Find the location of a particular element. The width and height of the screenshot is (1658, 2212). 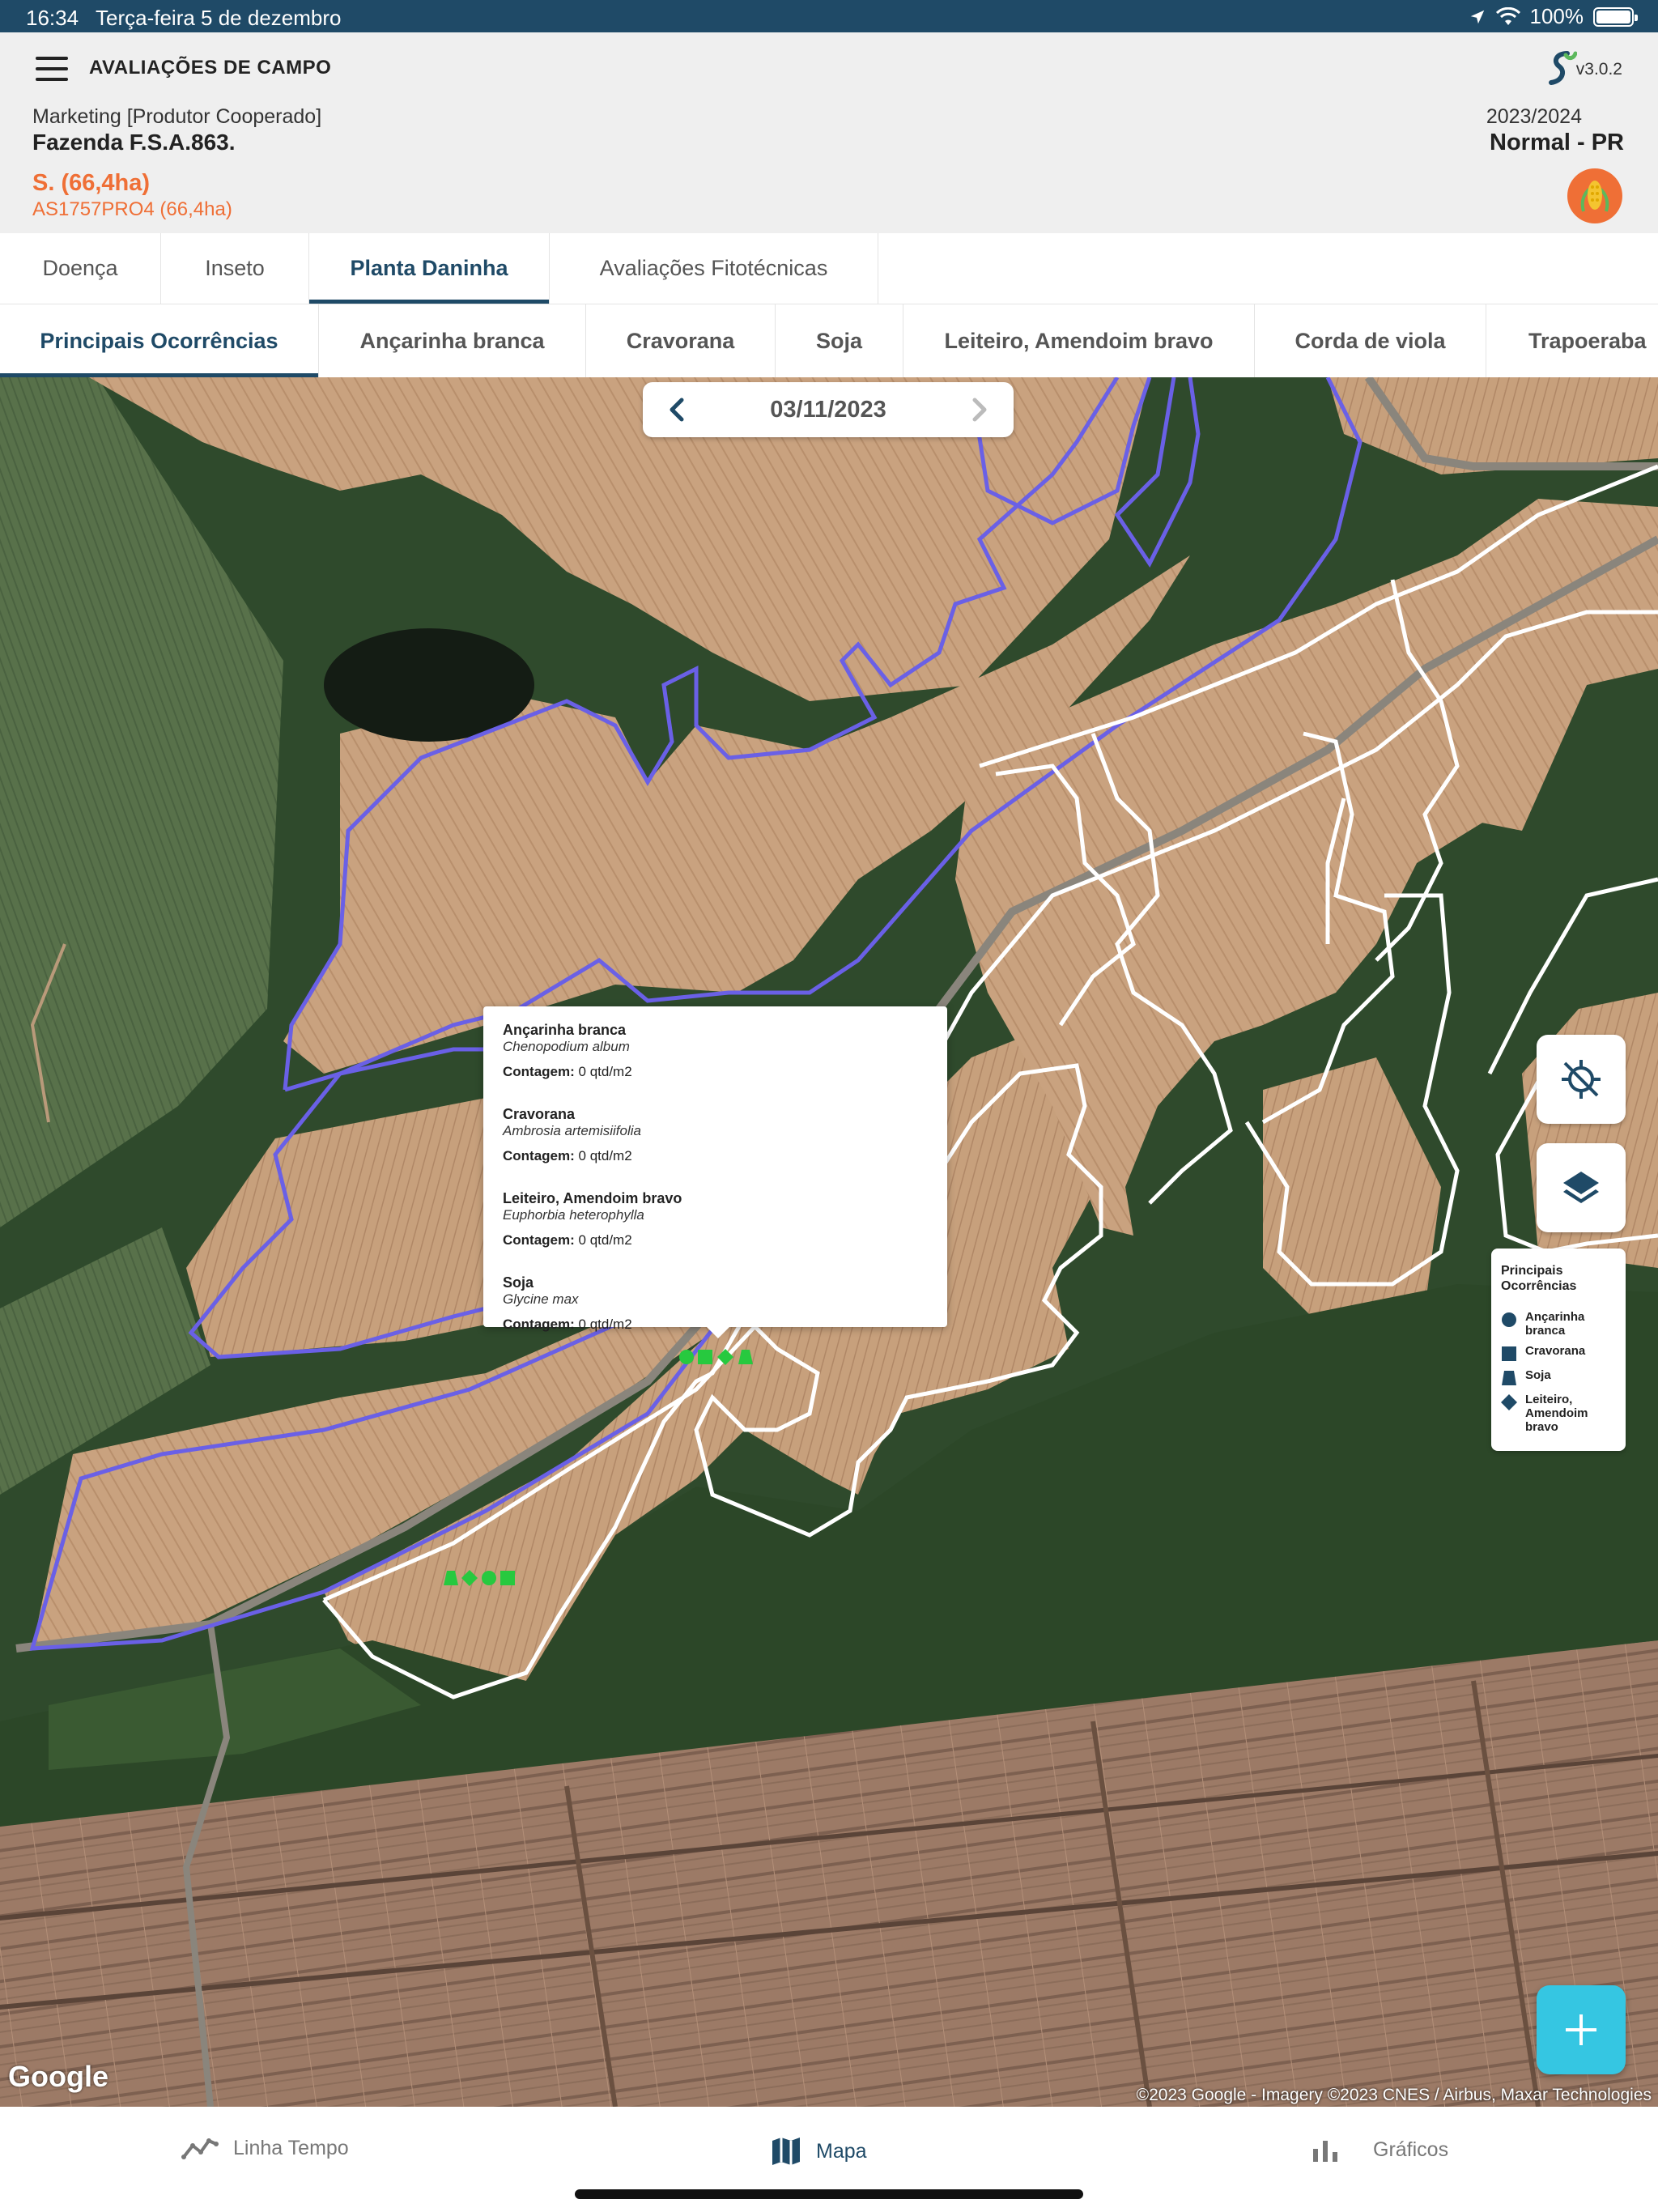

selected-date: 03/11/2023 is located at coordinates (828, 410).